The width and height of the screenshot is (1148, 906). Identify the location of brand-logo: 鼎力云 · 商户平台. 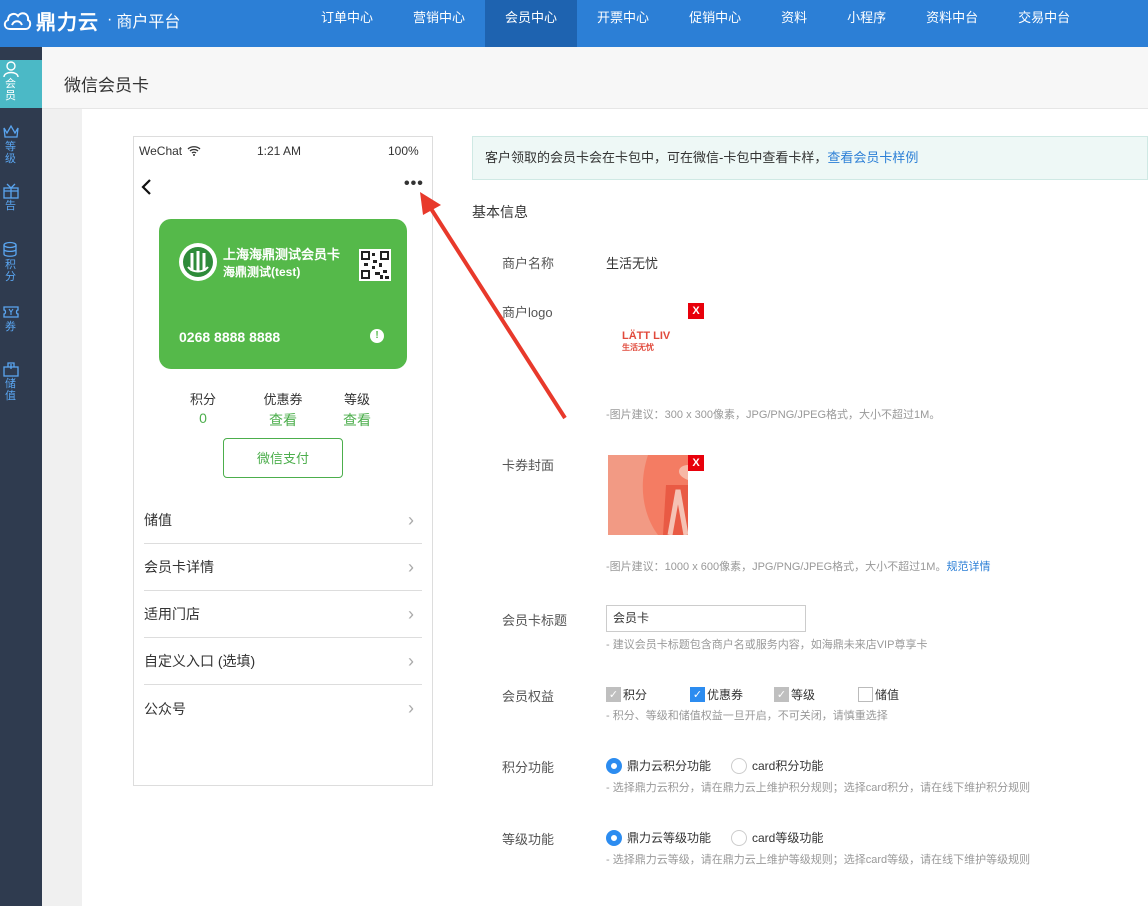
(91, 20).